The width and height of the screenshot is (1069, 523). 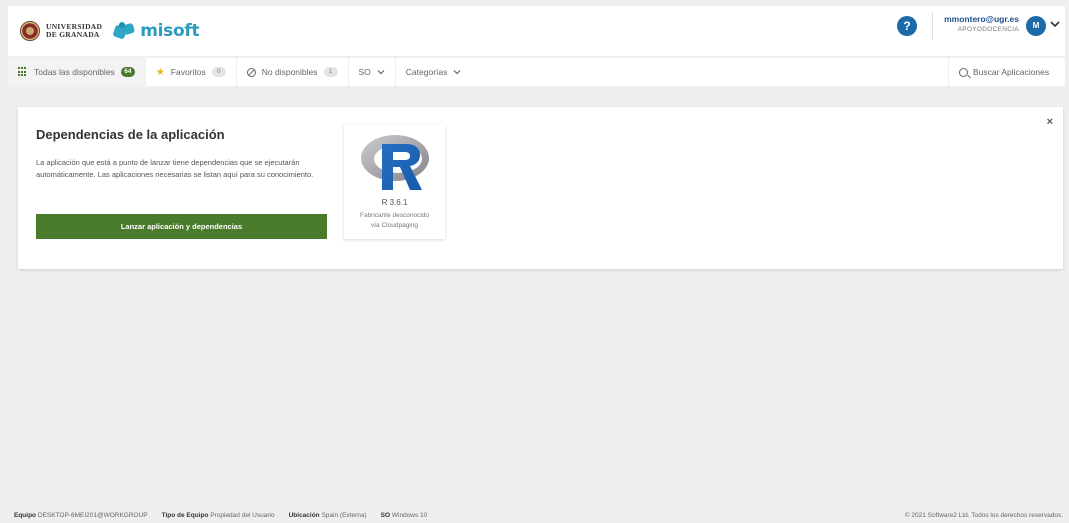 I want to click on r-logo-icon, so click(x=395, y=162).